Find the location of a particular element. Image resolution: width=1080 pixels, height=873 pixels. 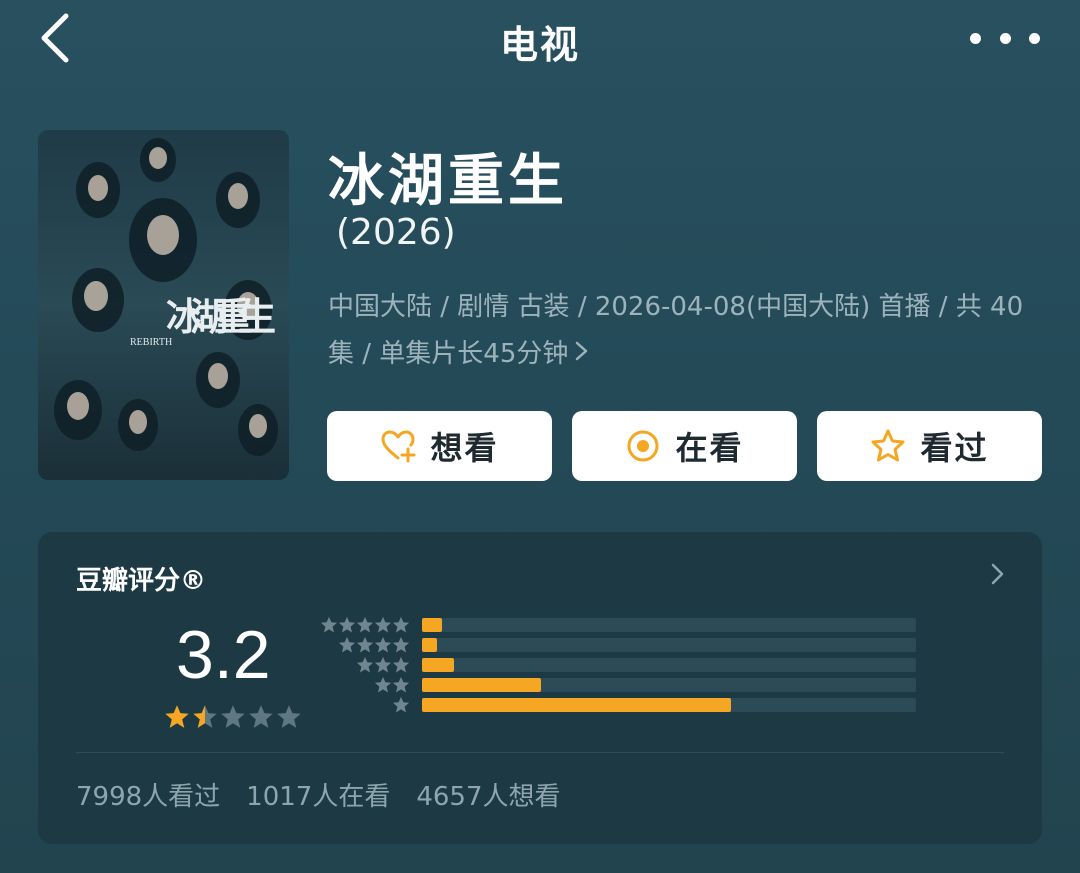

star-outline-icon is located at coordinates (888, 446).